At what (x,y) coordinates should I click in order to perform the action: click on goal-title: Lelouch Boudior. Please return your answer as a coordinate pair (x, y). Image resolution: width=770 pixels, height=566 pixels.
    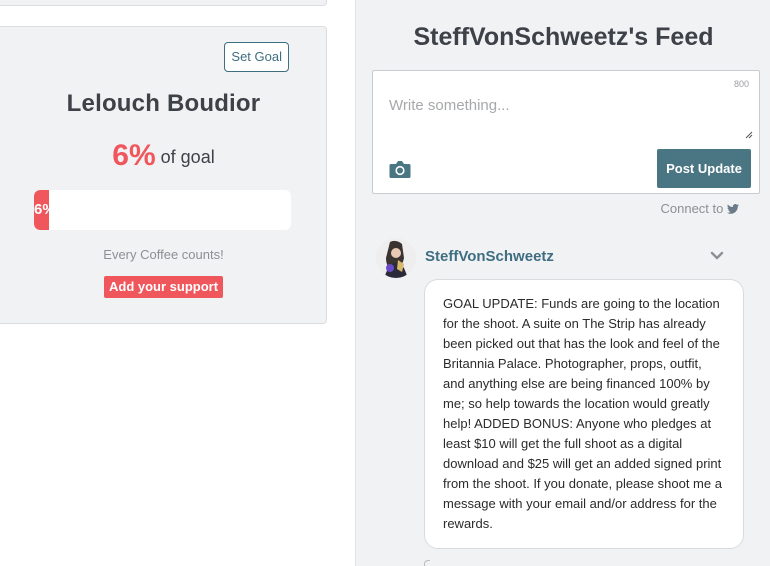
    Looking at the image, I should click on (163, 103).